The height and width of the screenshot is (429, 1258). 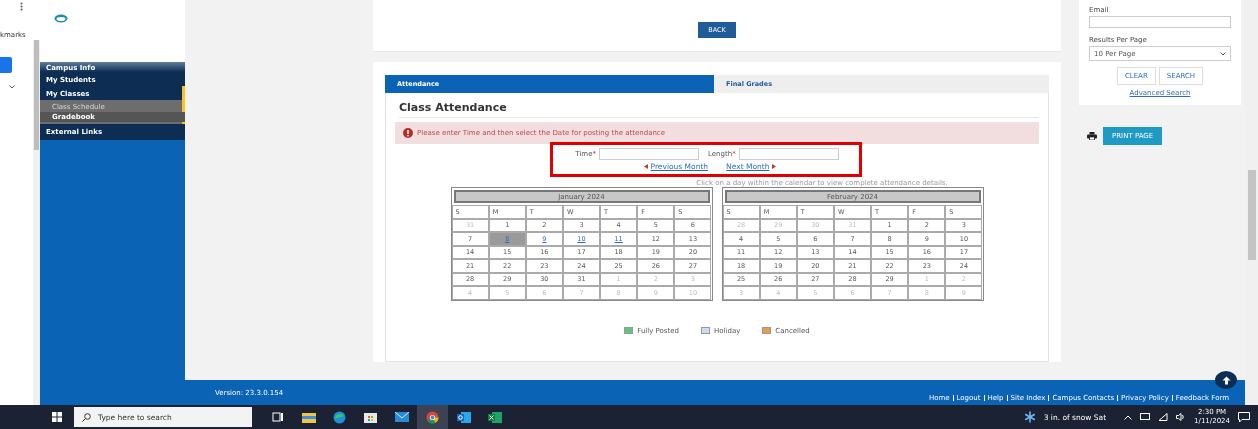 I want to click on speaker-icon, so click(x=1181, y=417).